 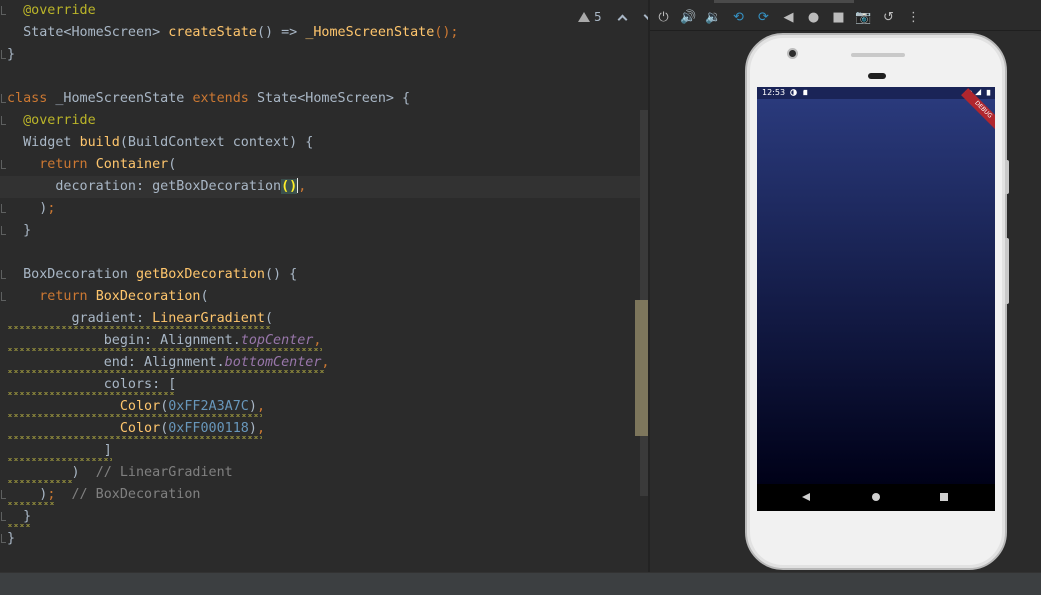 I want to click on code-token: Container, so click(x=132, y=164).